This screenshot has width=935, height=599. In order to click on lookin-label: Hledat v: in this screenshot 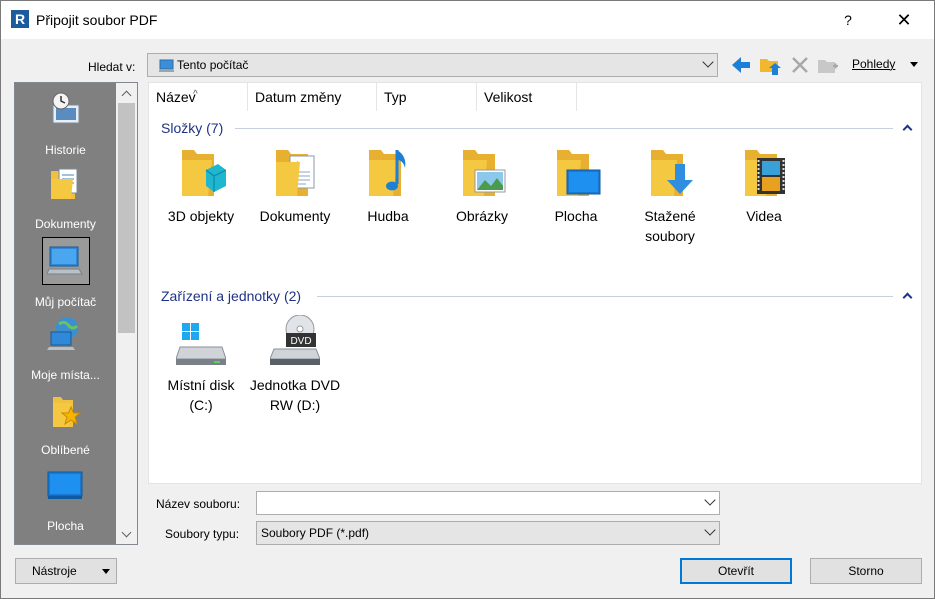, I will do `click(112, 67)`.